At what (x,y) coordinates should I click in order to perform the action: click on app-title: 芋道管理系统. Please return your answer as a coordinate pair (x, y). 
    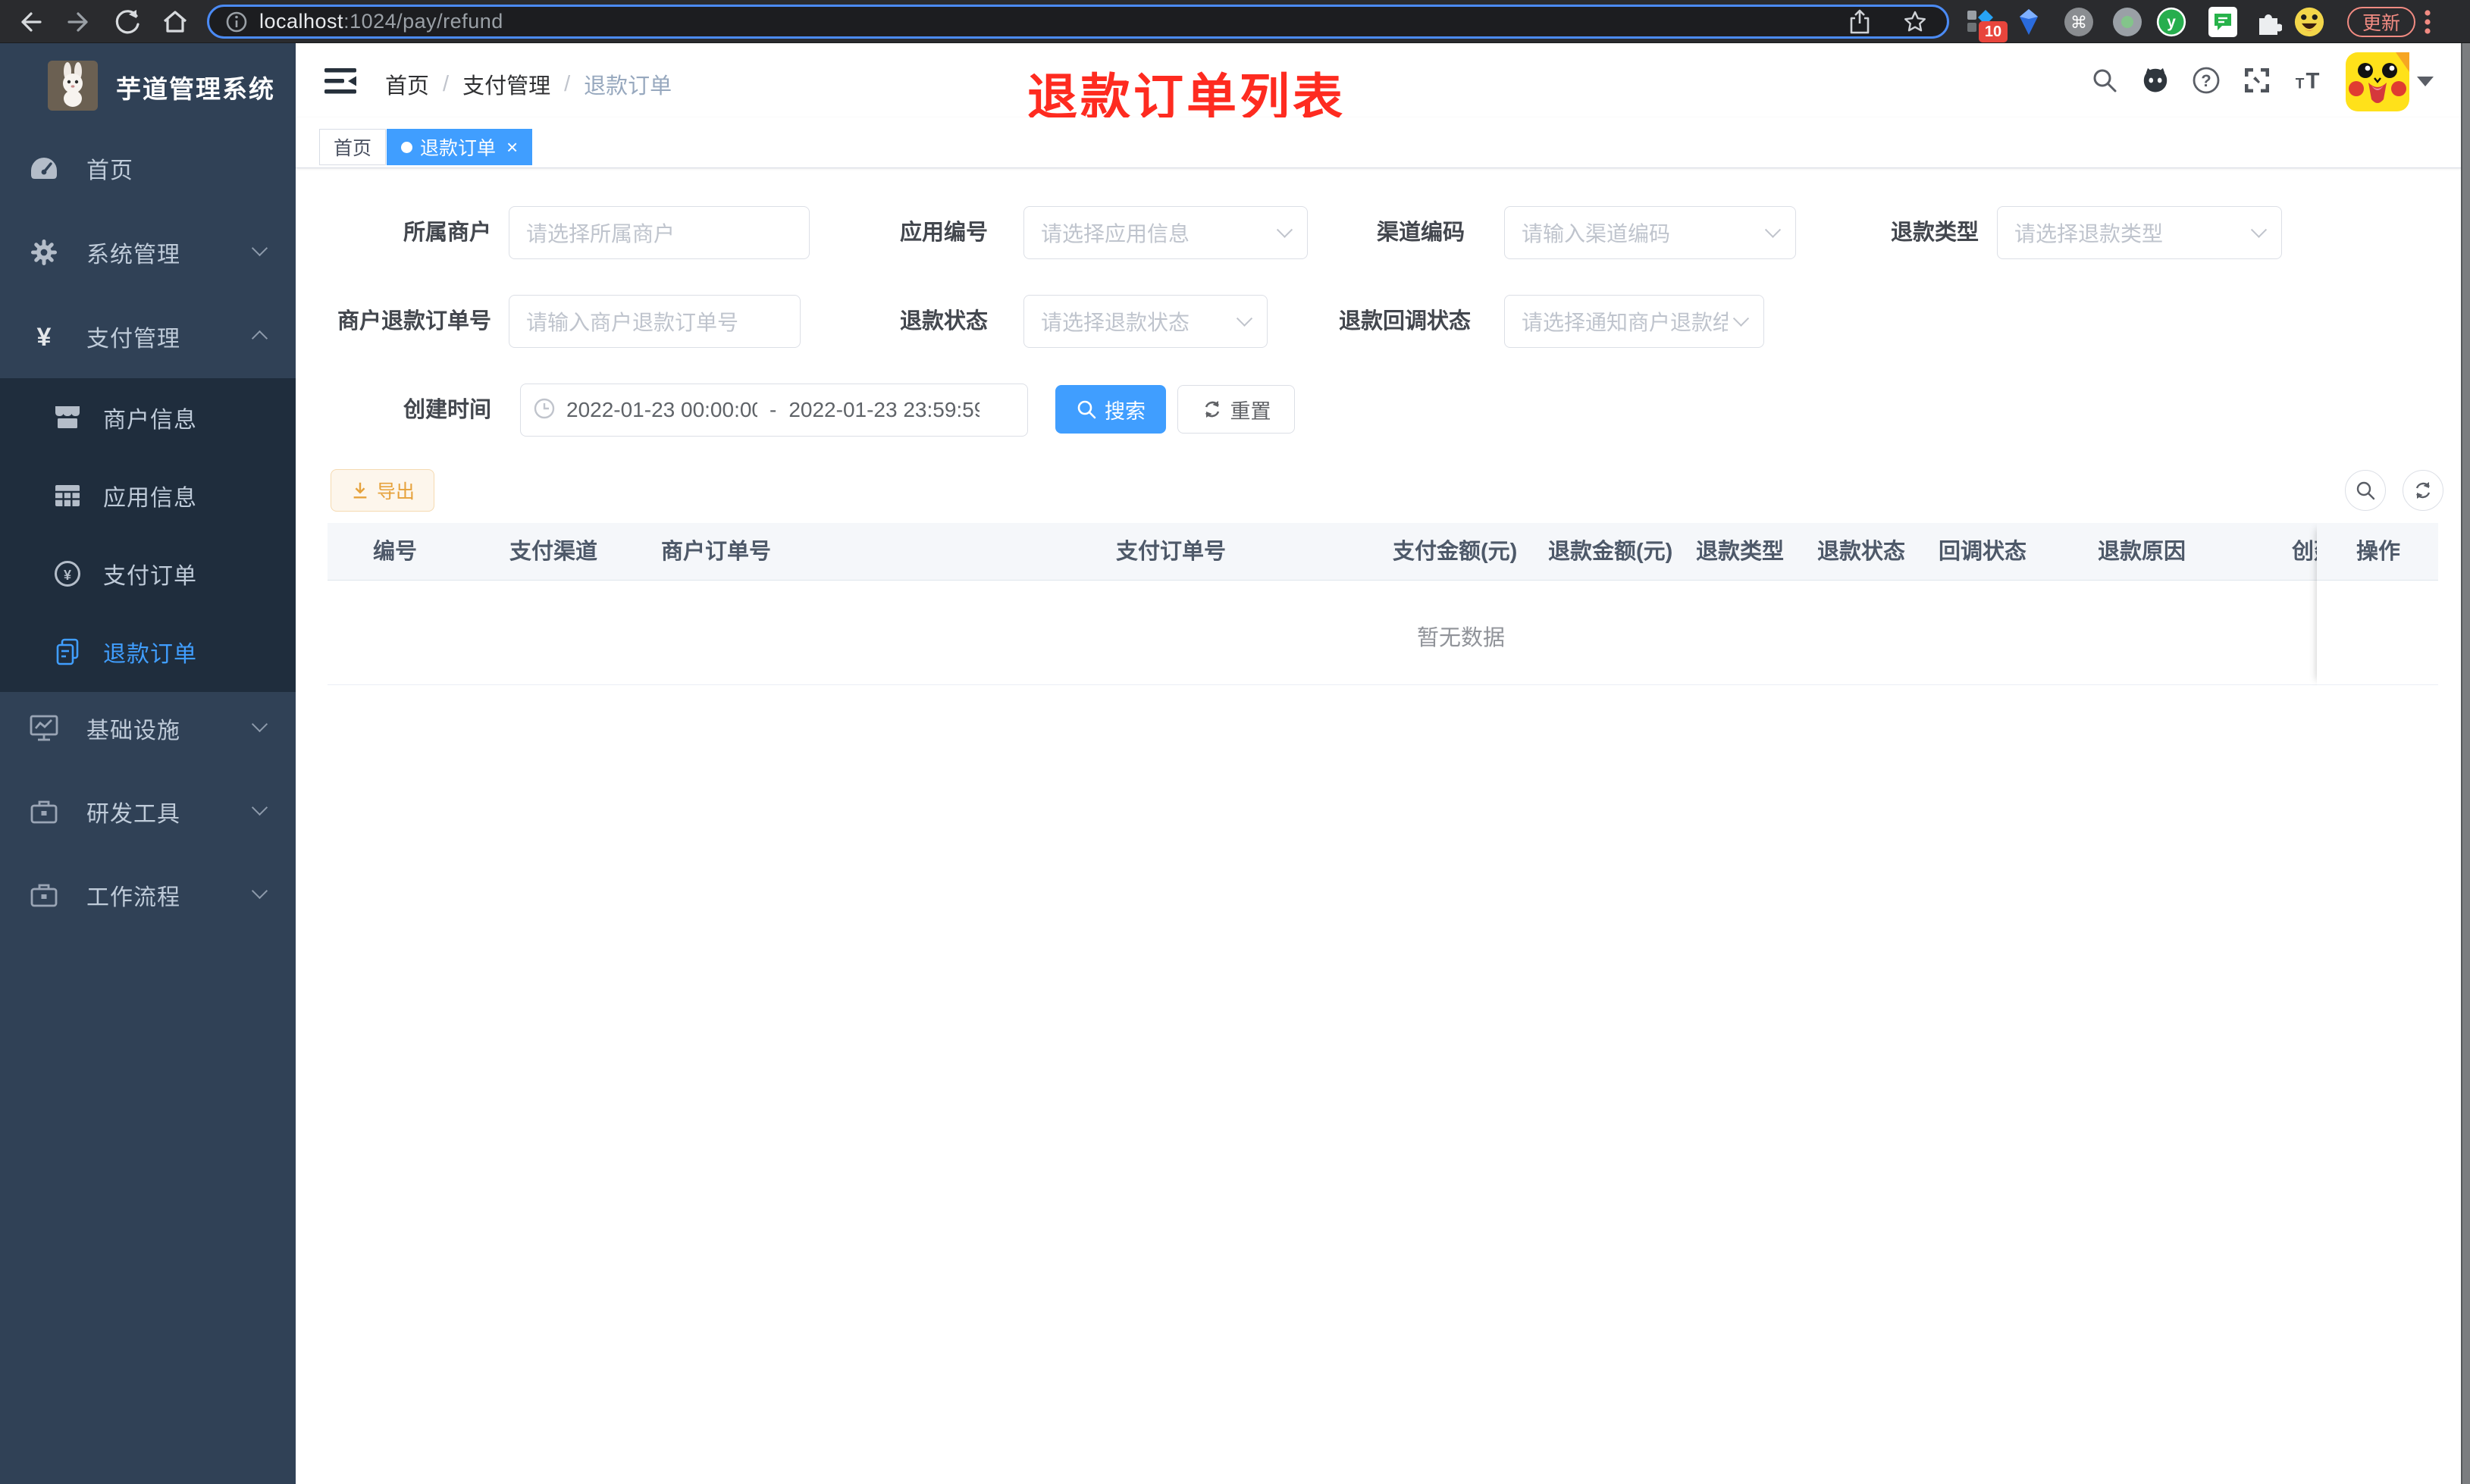
    Looking at the image, I should click on (195, 89).